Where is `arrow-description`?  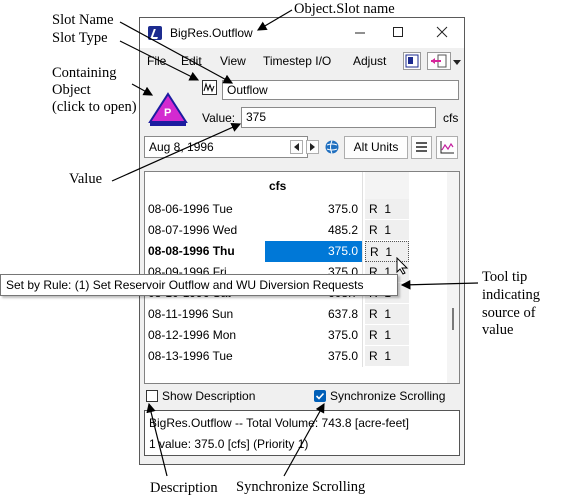
arrow-description is located at coordinates (157, 439).